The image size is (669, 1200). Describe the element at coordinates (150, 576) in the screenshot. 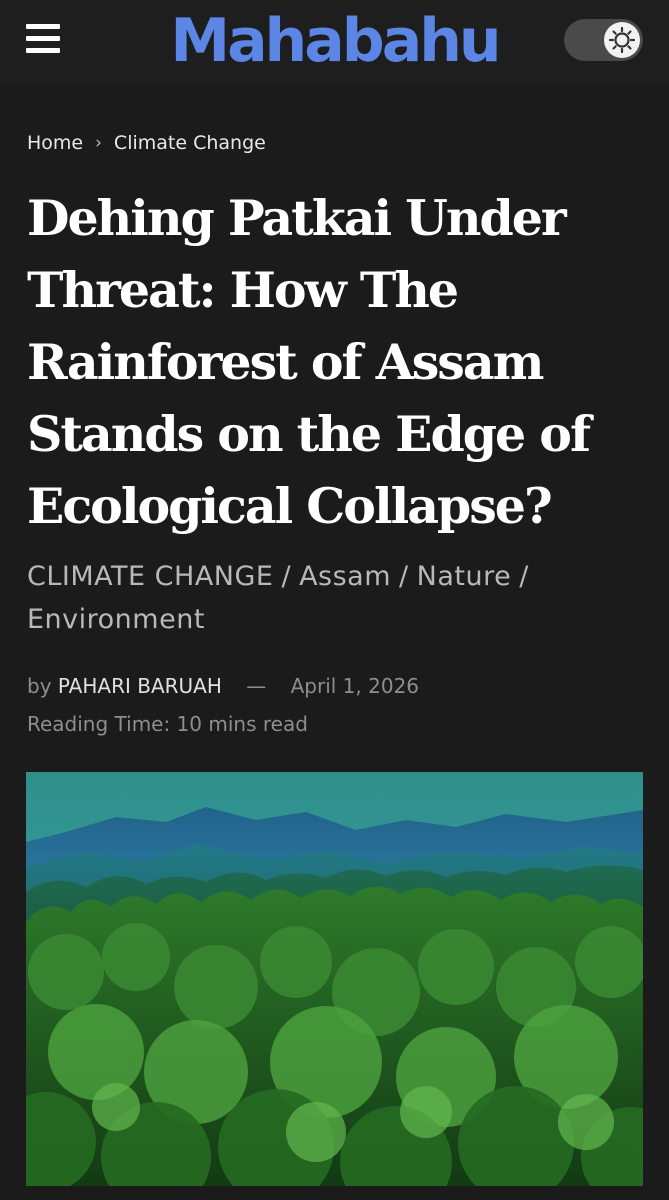

I see `category-link-climate-change: CLIMATE CHANGE` at that location.